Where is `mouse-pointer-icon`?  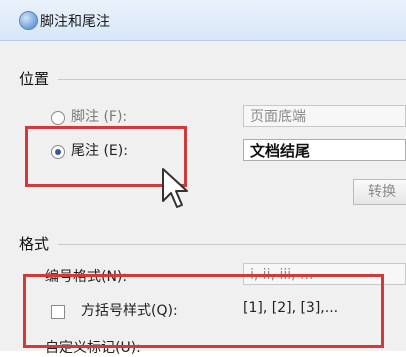 mouse-pointer-icon is located at coordinates (175, 188).